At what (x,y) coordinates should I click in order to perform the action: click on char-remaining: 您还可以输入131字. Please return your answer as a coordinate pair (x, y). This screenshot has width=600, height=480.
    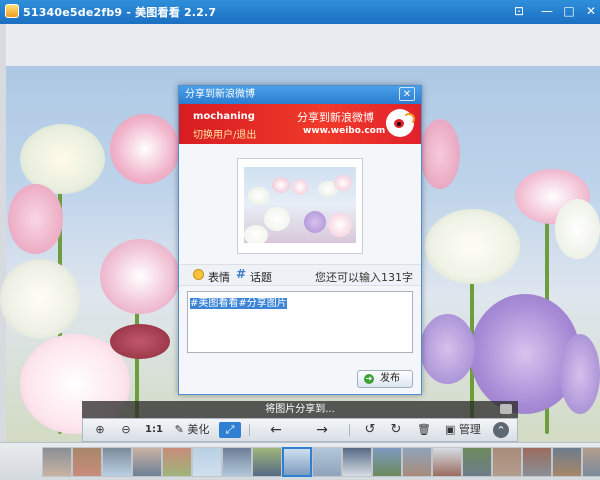
    Looking at the image, I should click on (364, 277).